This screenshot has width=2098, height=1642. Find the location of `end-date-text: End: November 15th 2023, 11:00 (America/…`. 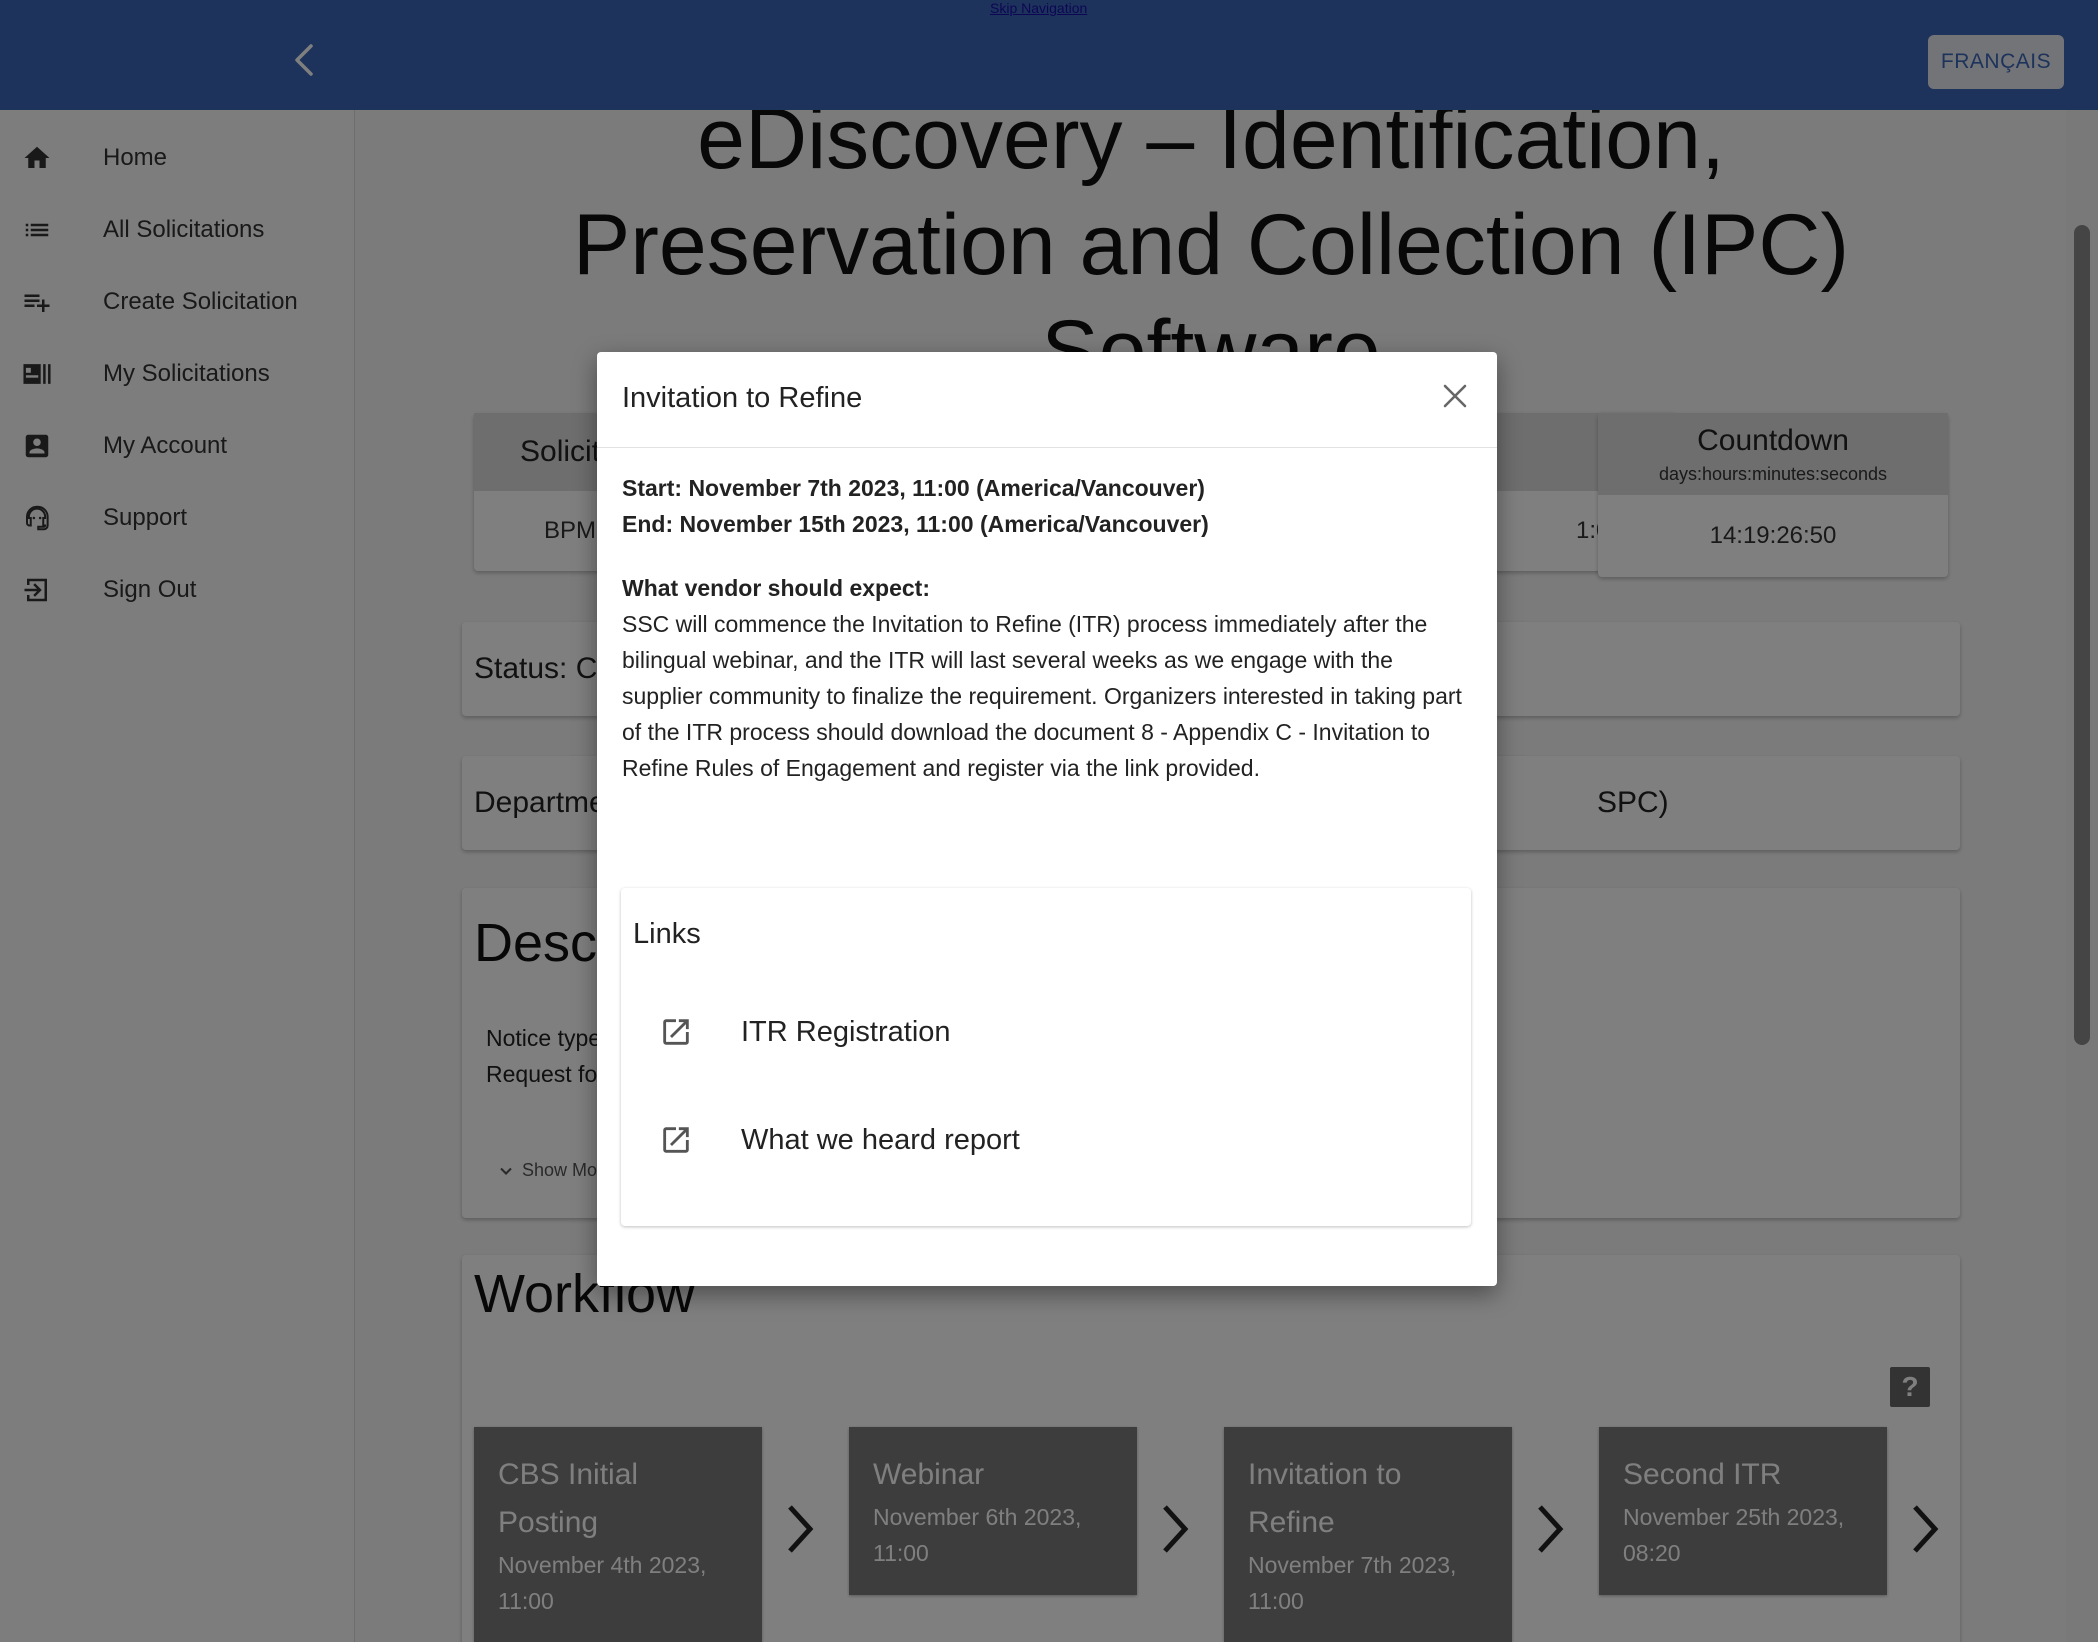

end-date-text: End: November 15th 2023, 11:00 (America/… is located at coordinates (915, 524).